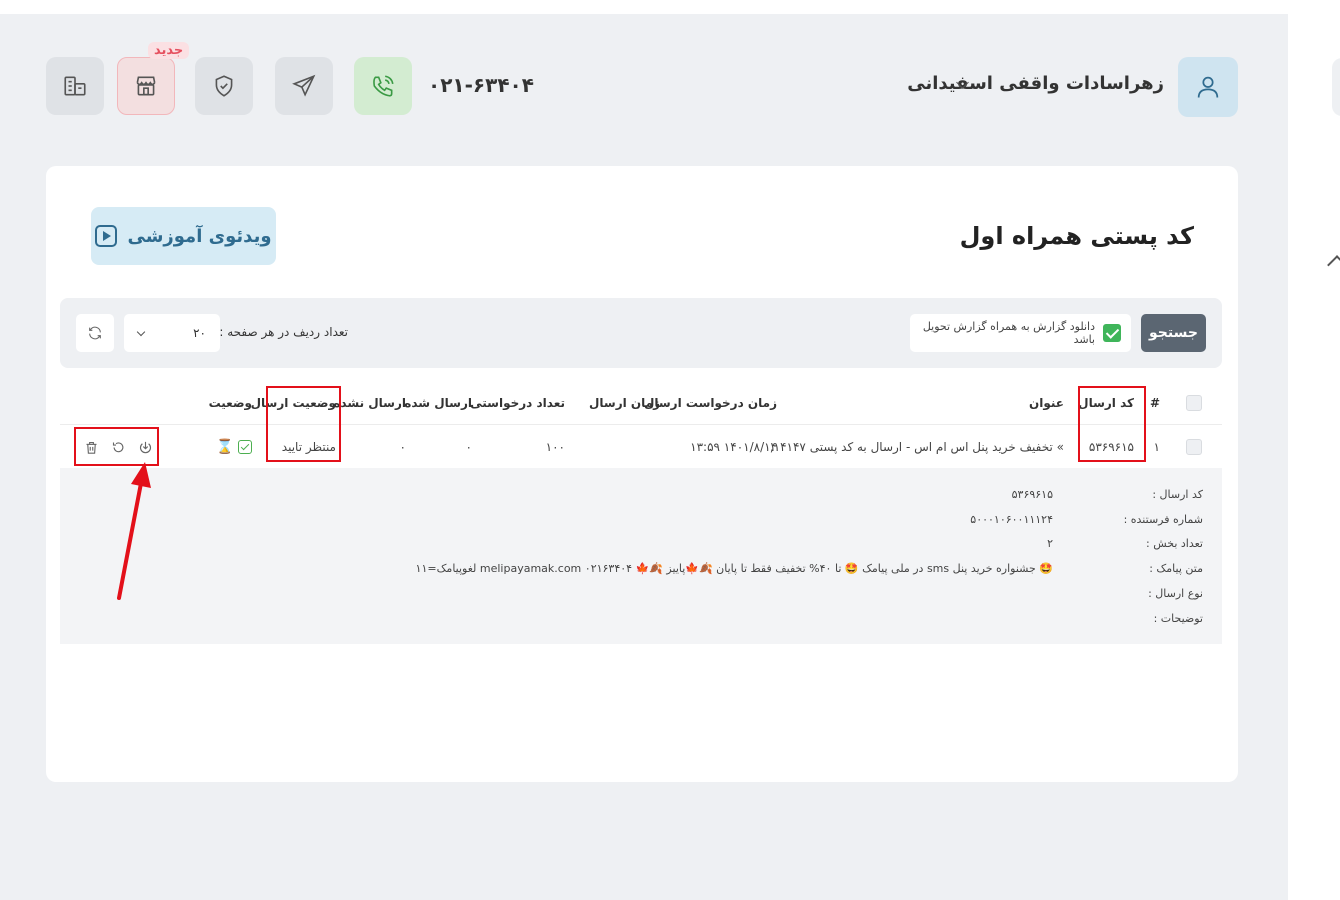 Image resolution: width=1340 pixels, height=900 pixels. What do you see at coordinates (641, 424) in the screenshot?
I see `header-divider` at bounding box center [641, 424].